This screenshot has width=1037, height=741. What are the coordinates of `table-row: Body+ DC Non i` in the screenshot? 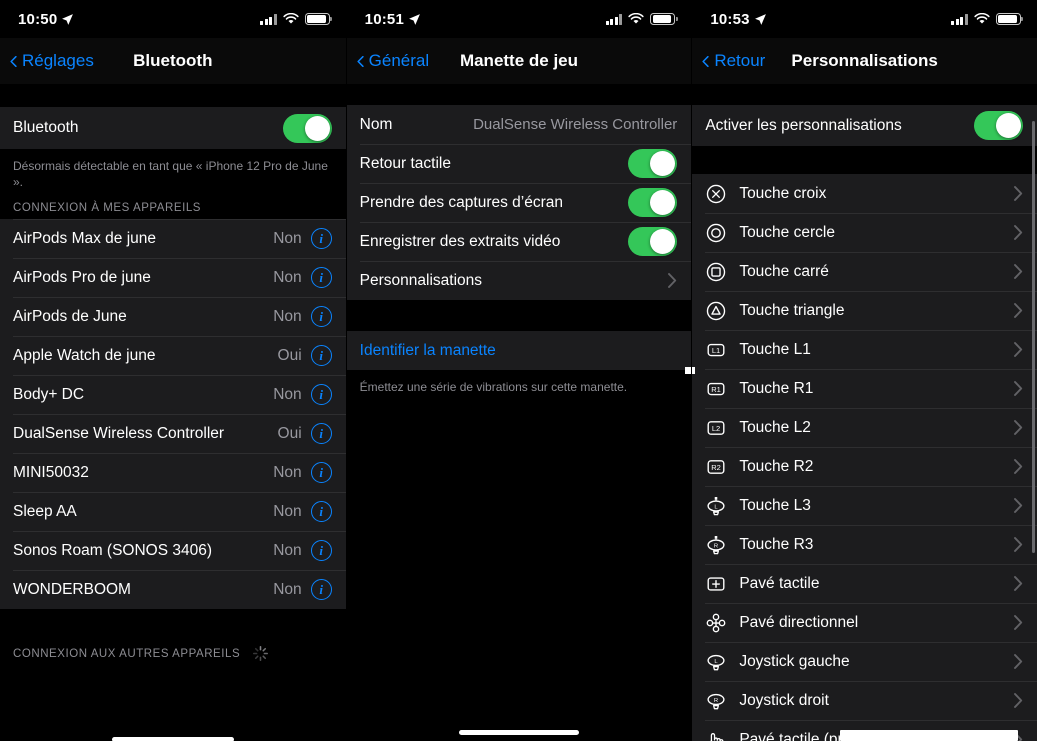 It's located at (173, 395).